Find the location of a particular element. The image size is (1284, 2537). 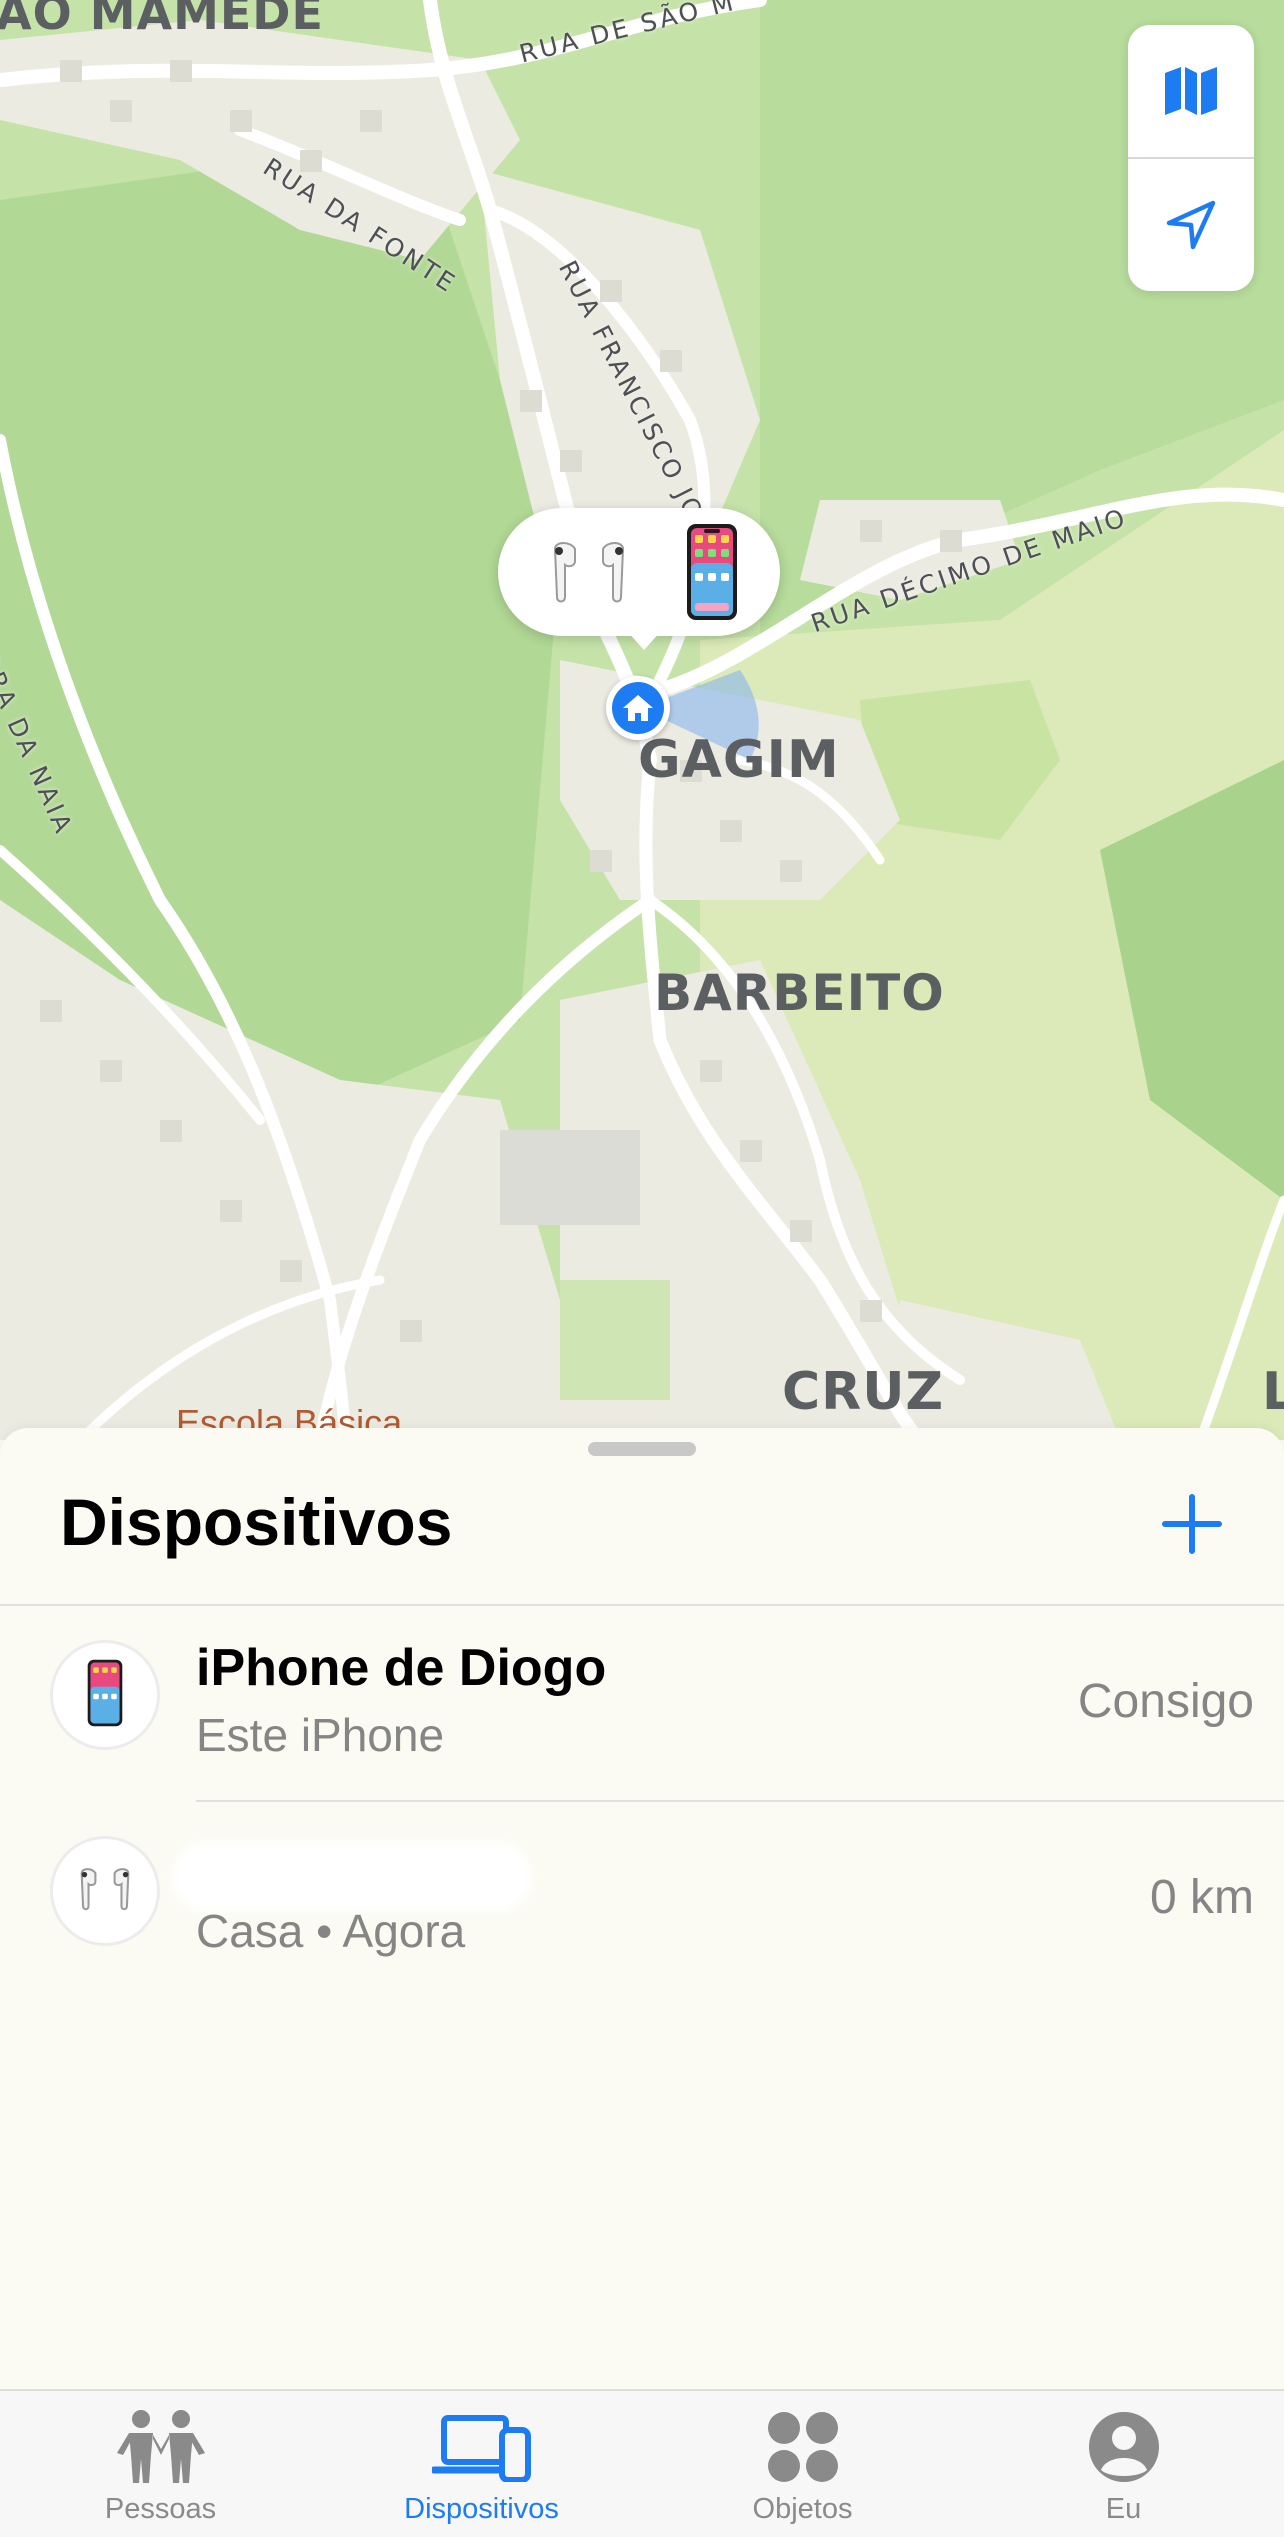

map-mode-button is located at coordinates (1191, 91).